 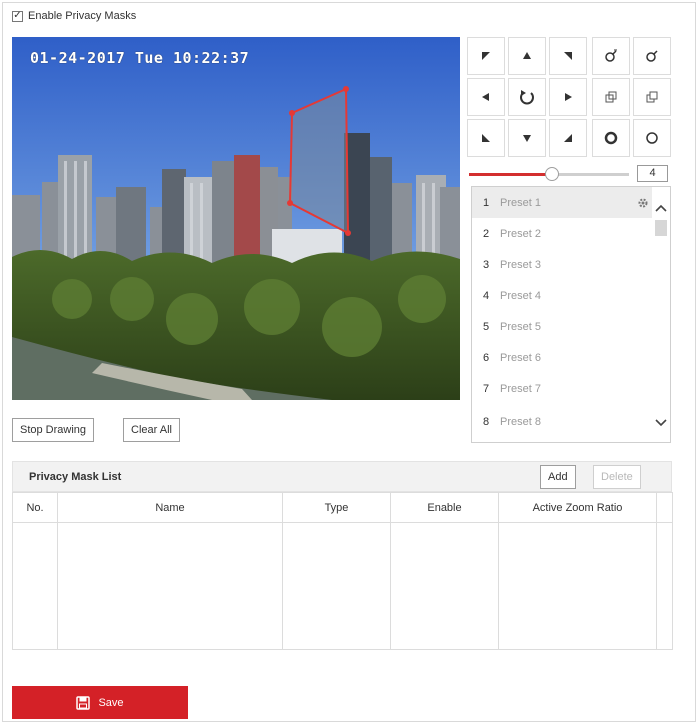 I want to click on column-header-type: Type, so click(x=336, y=507).